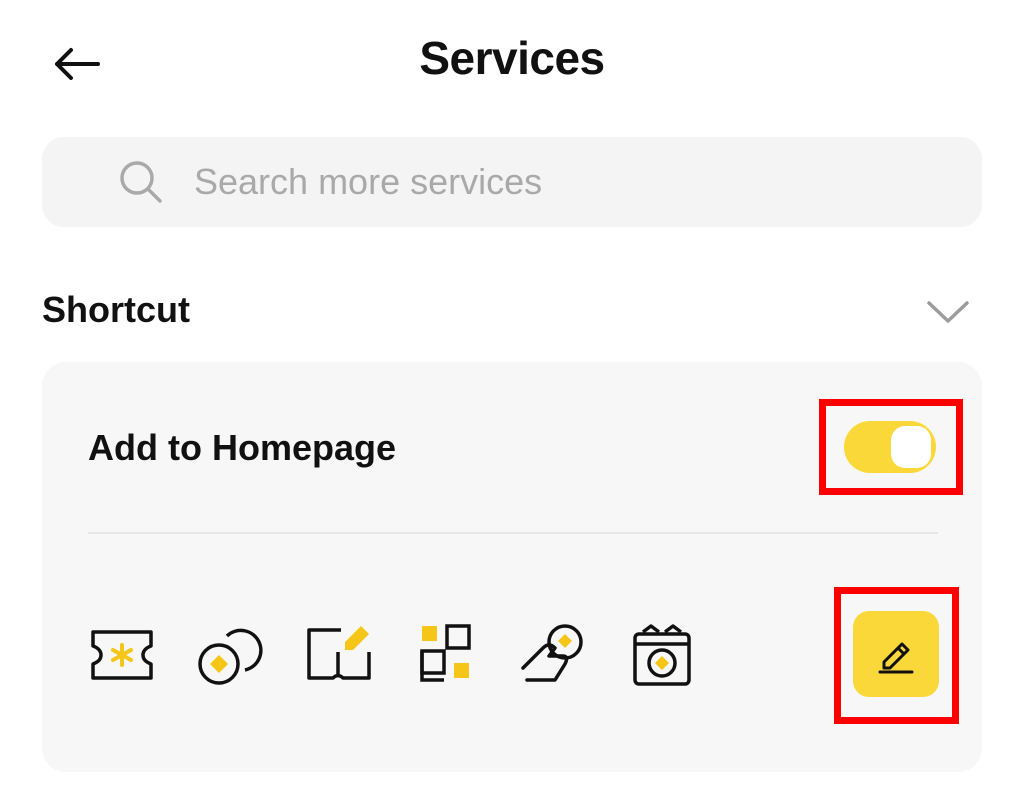  I want to click on ticket-icon, so click(122, 655).